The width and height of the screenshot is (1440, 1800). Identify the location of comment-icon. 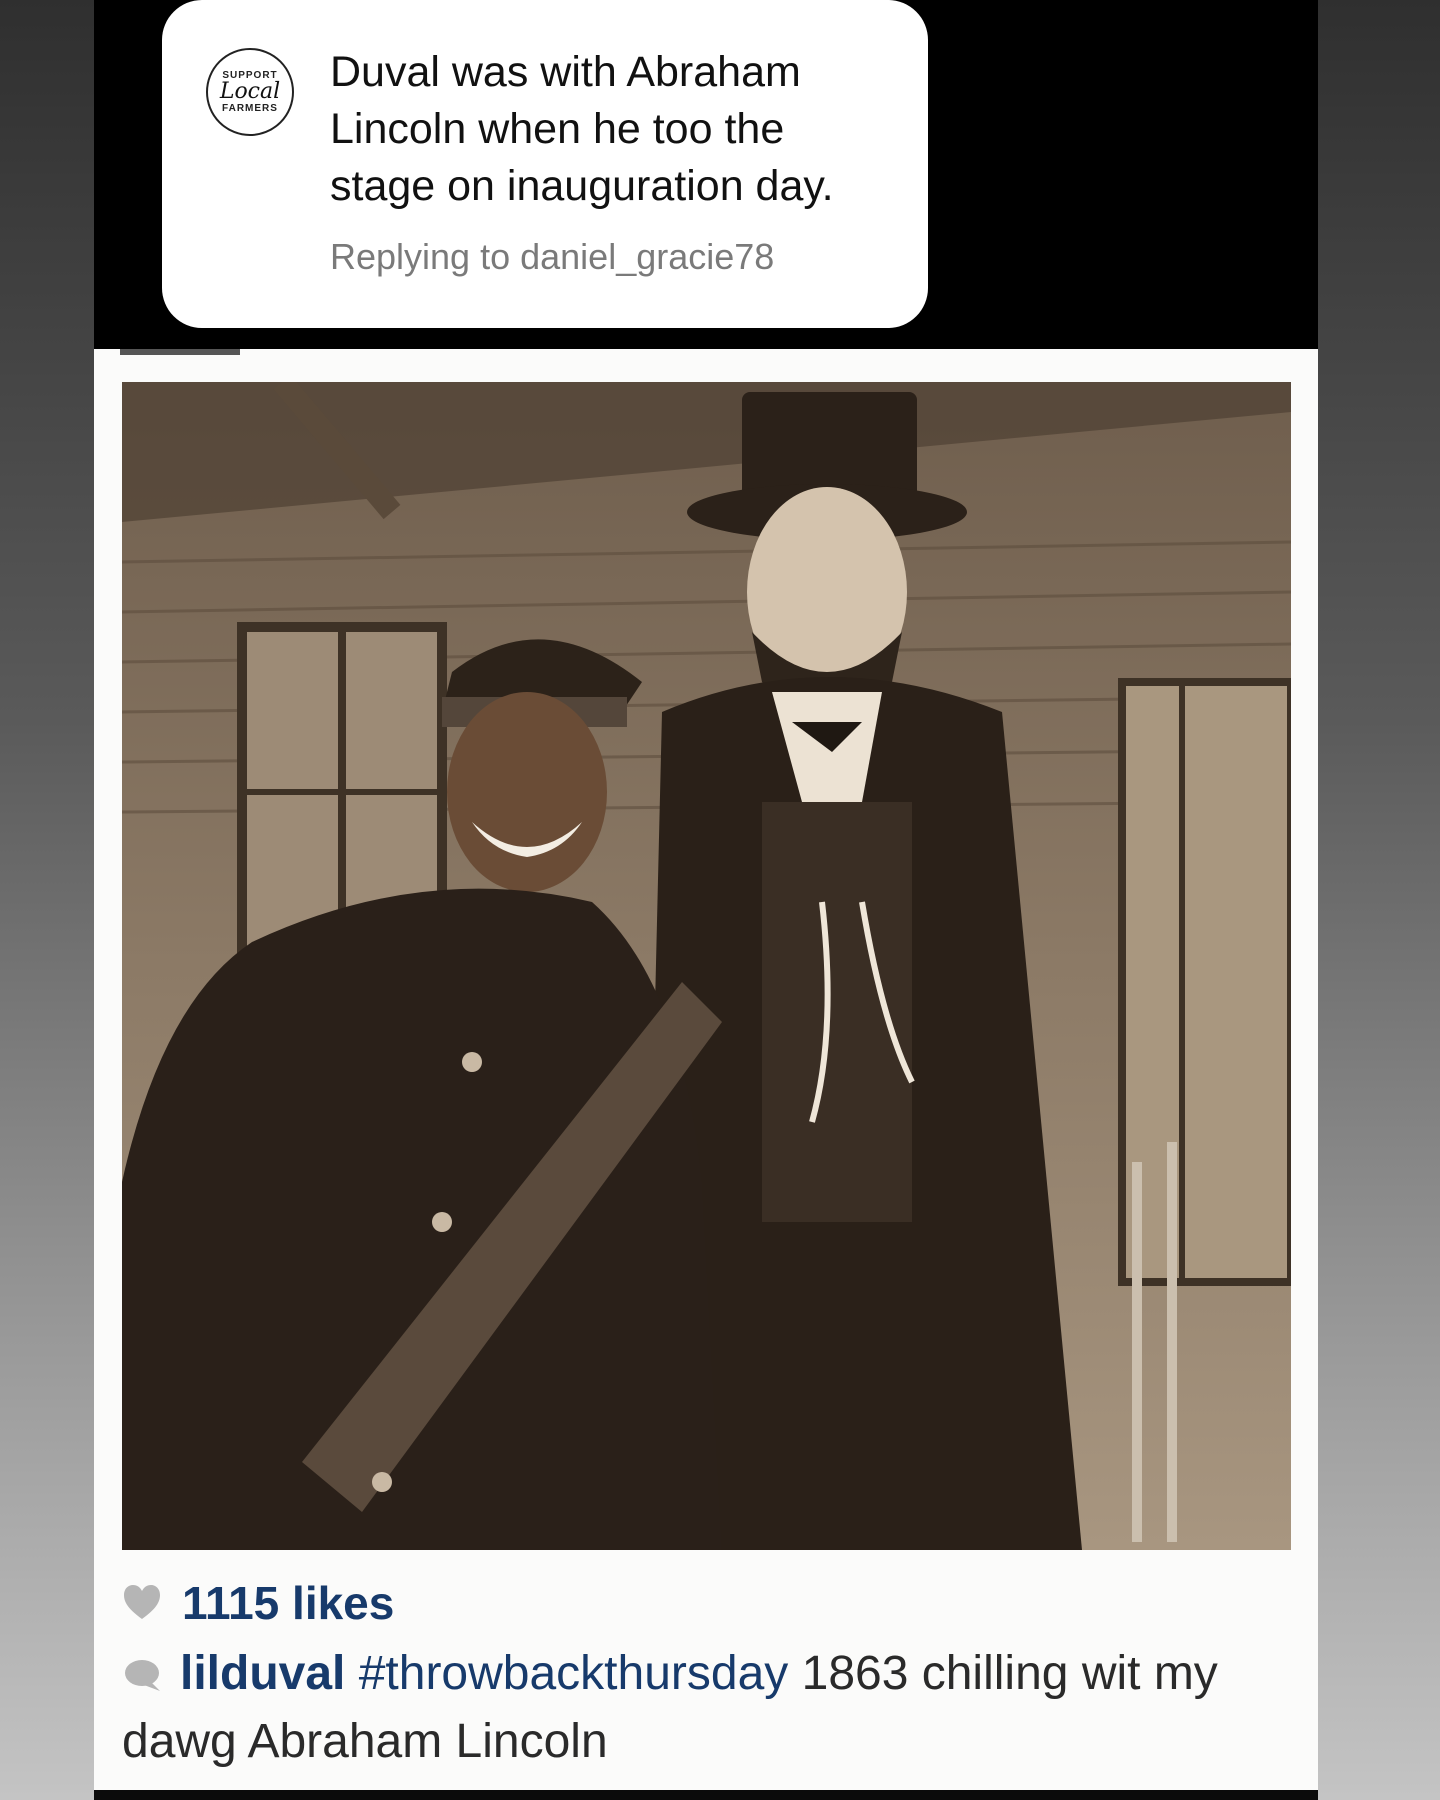
(142, 1667).